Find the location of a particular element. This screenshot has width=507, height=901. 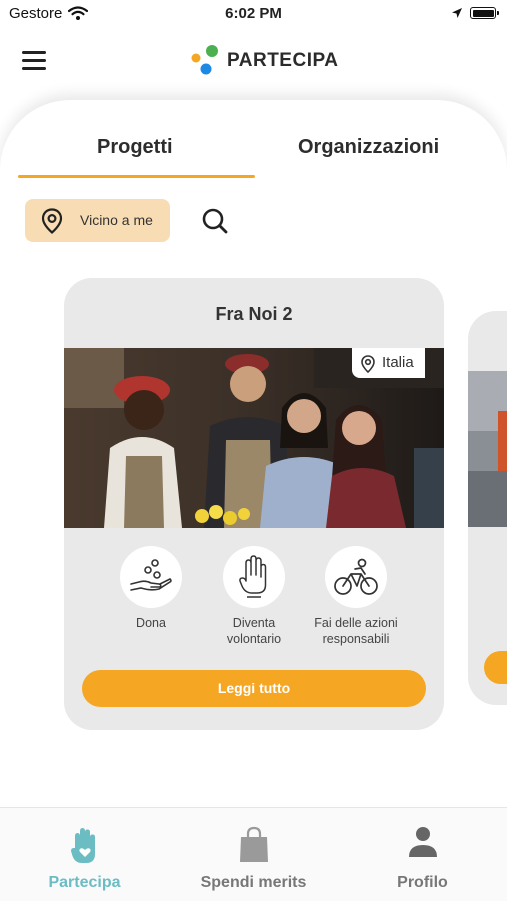

donate-hand-icon is located at coordinates (151, 575).